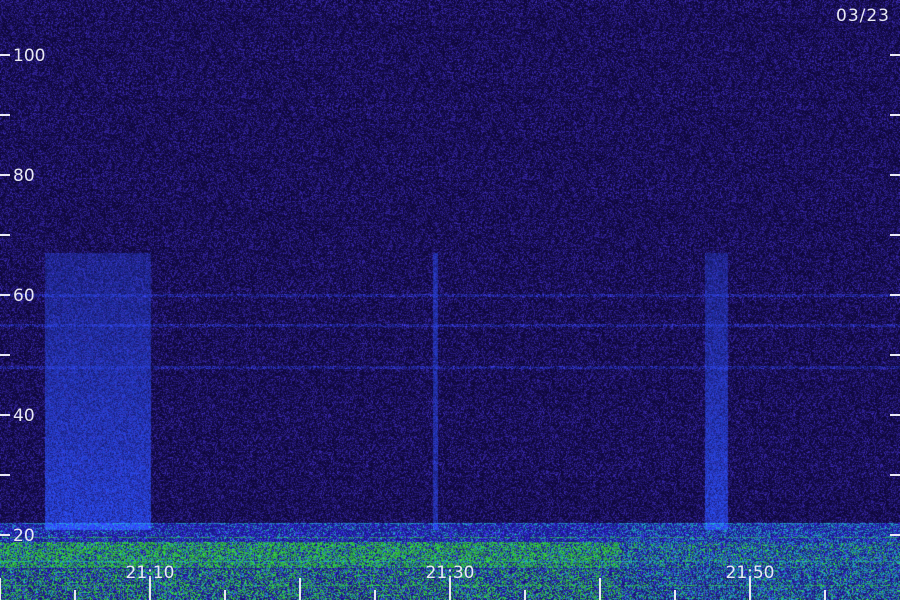  I want to click on x-tick-label: 21:50, so click(750, 573).